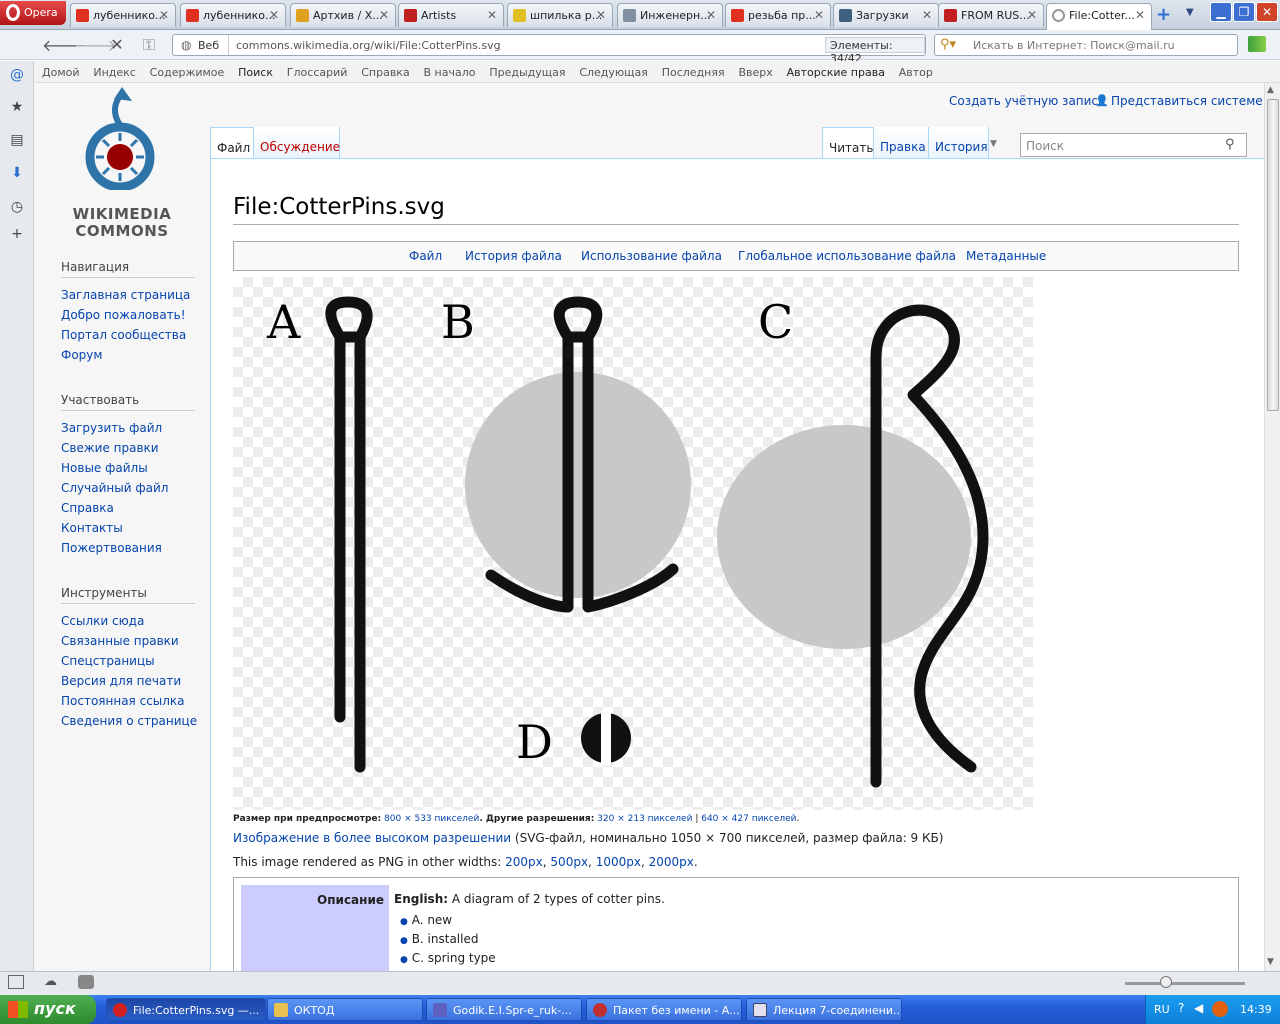  I want to click on browser-tab: шпилька р... ✕, so click(560, 15).